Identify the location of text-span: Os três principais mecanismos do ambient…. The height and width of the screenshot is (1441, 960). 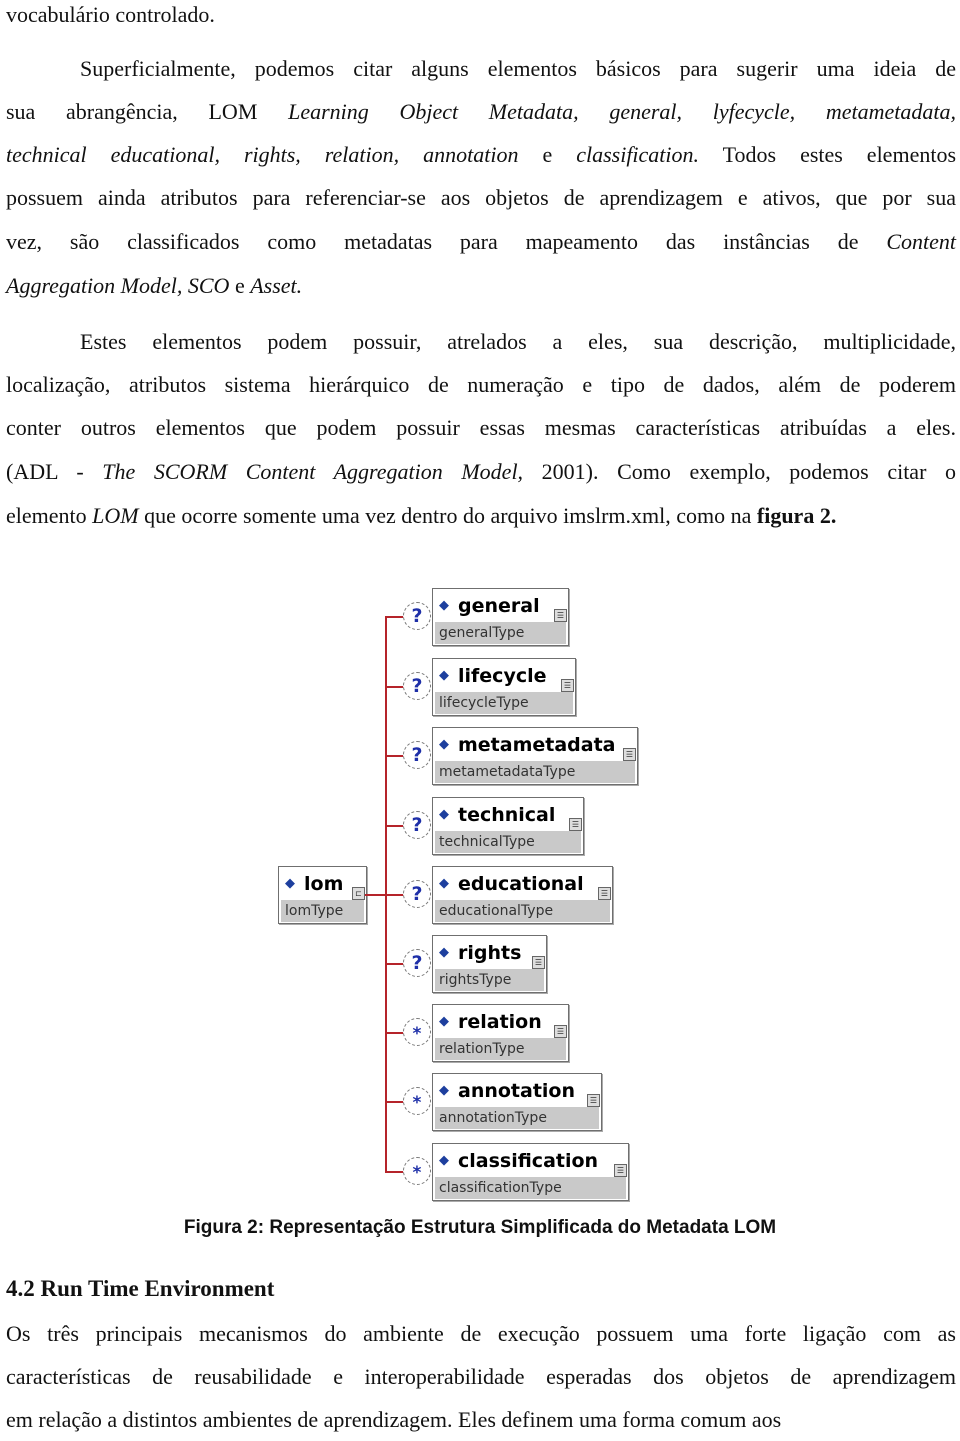
(481, 1333).